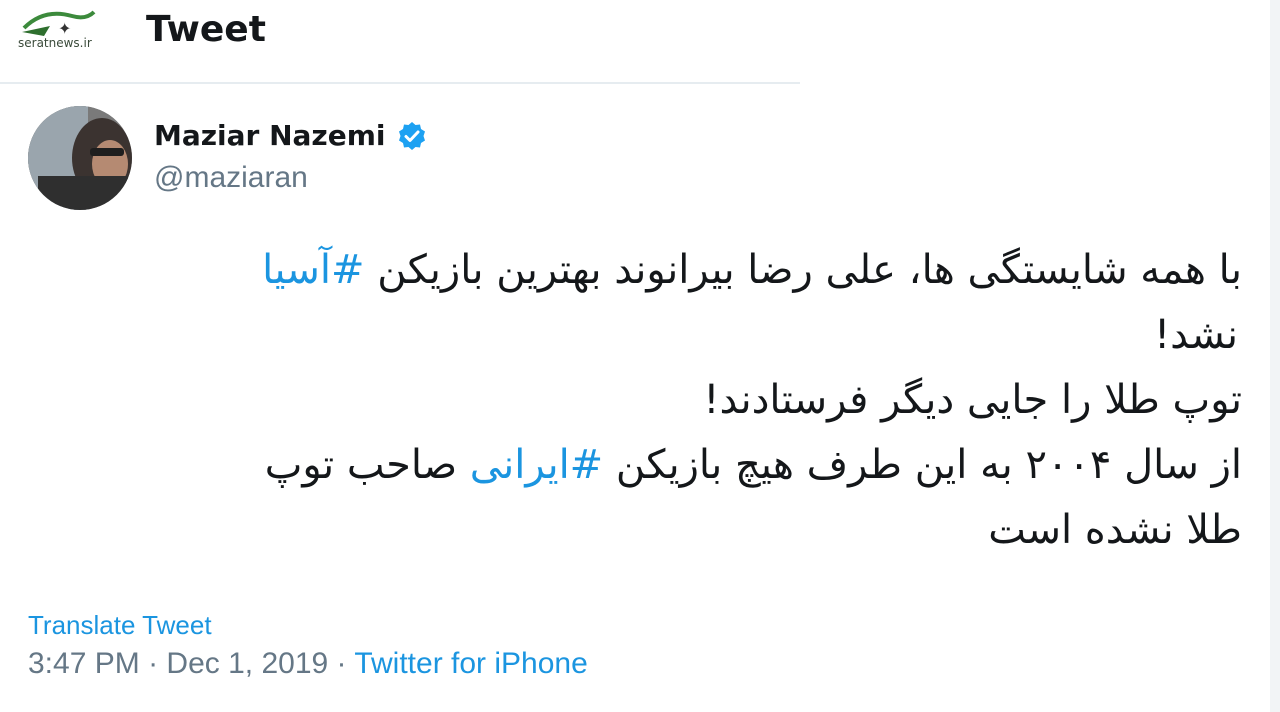 This screenshot has height=712, width=1280. Describe the element at coordinates (536, 465) in the screenshot. I see `hashtag-irani: #ایرانی` at that location.